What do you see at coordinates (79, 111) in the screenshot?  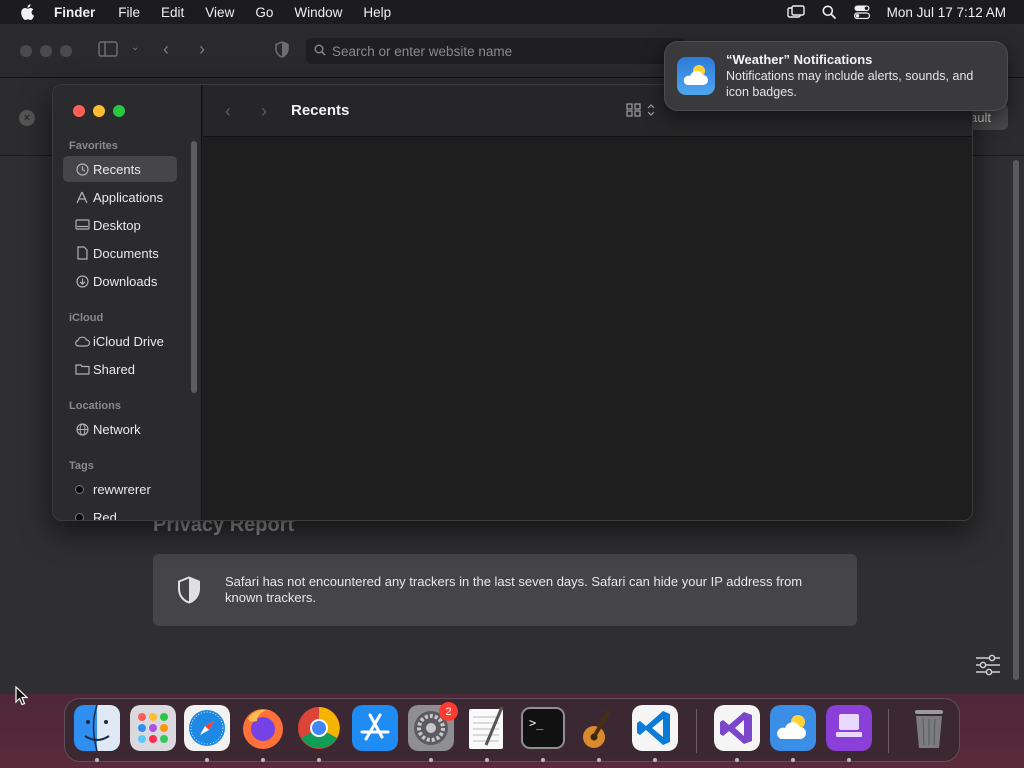 I see `close-window-button` at bounding box center [79, 111].